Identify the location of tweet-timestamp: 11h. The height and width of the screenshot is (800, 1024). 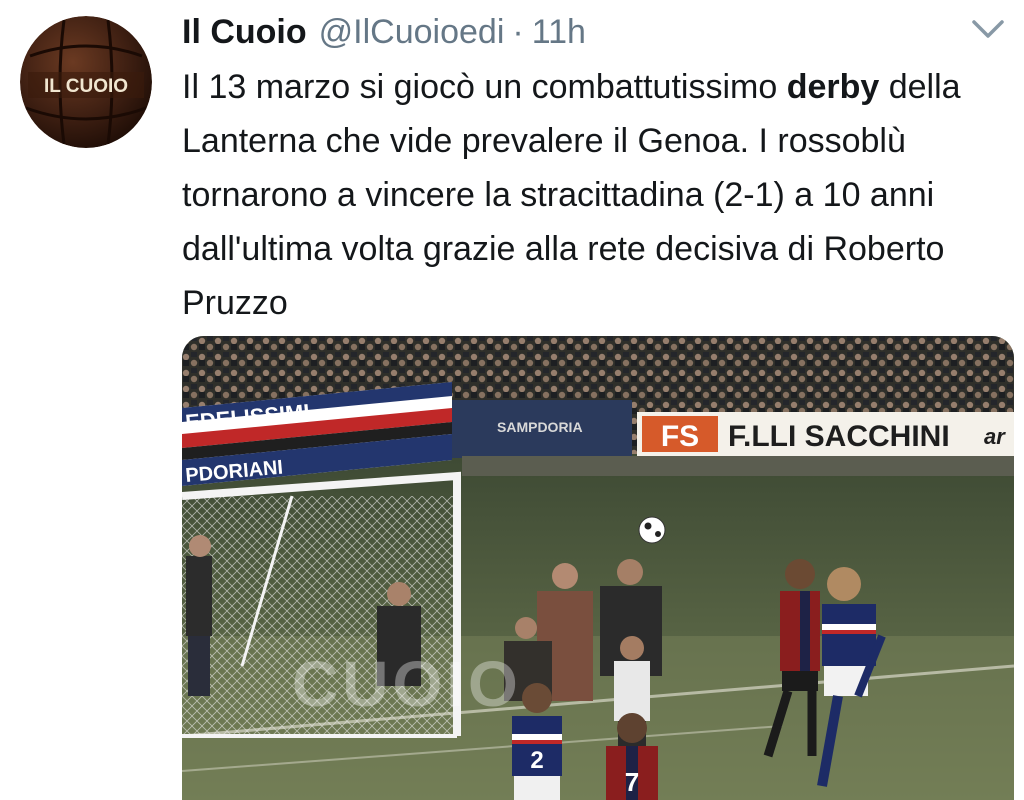
(559, 32).